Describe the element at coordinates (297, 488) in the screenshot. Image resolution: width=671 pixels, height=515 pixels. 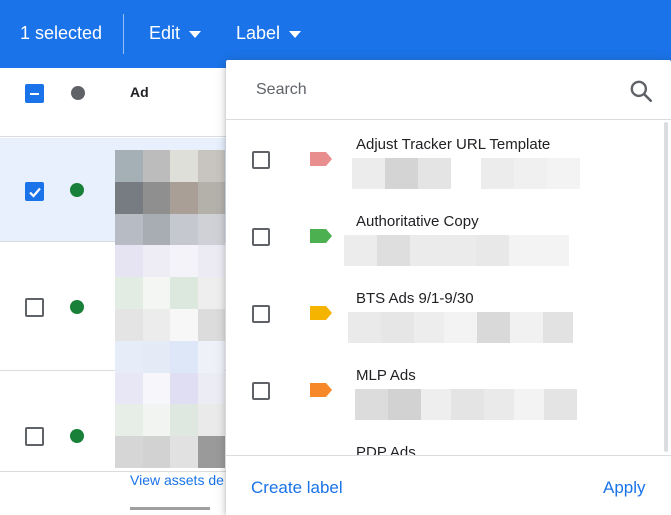
I see `create-label-button: Create label` at that location.